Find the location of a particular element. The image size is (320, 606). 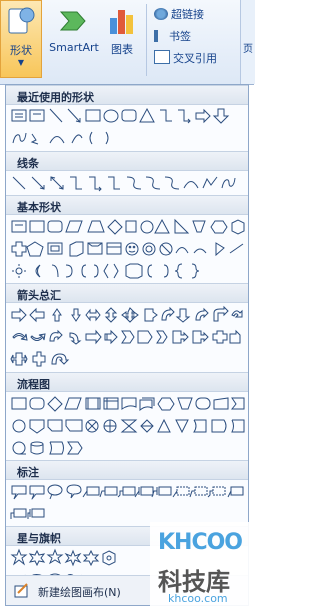

smartart-button: SmartArt is located at coordinates (74, 42).